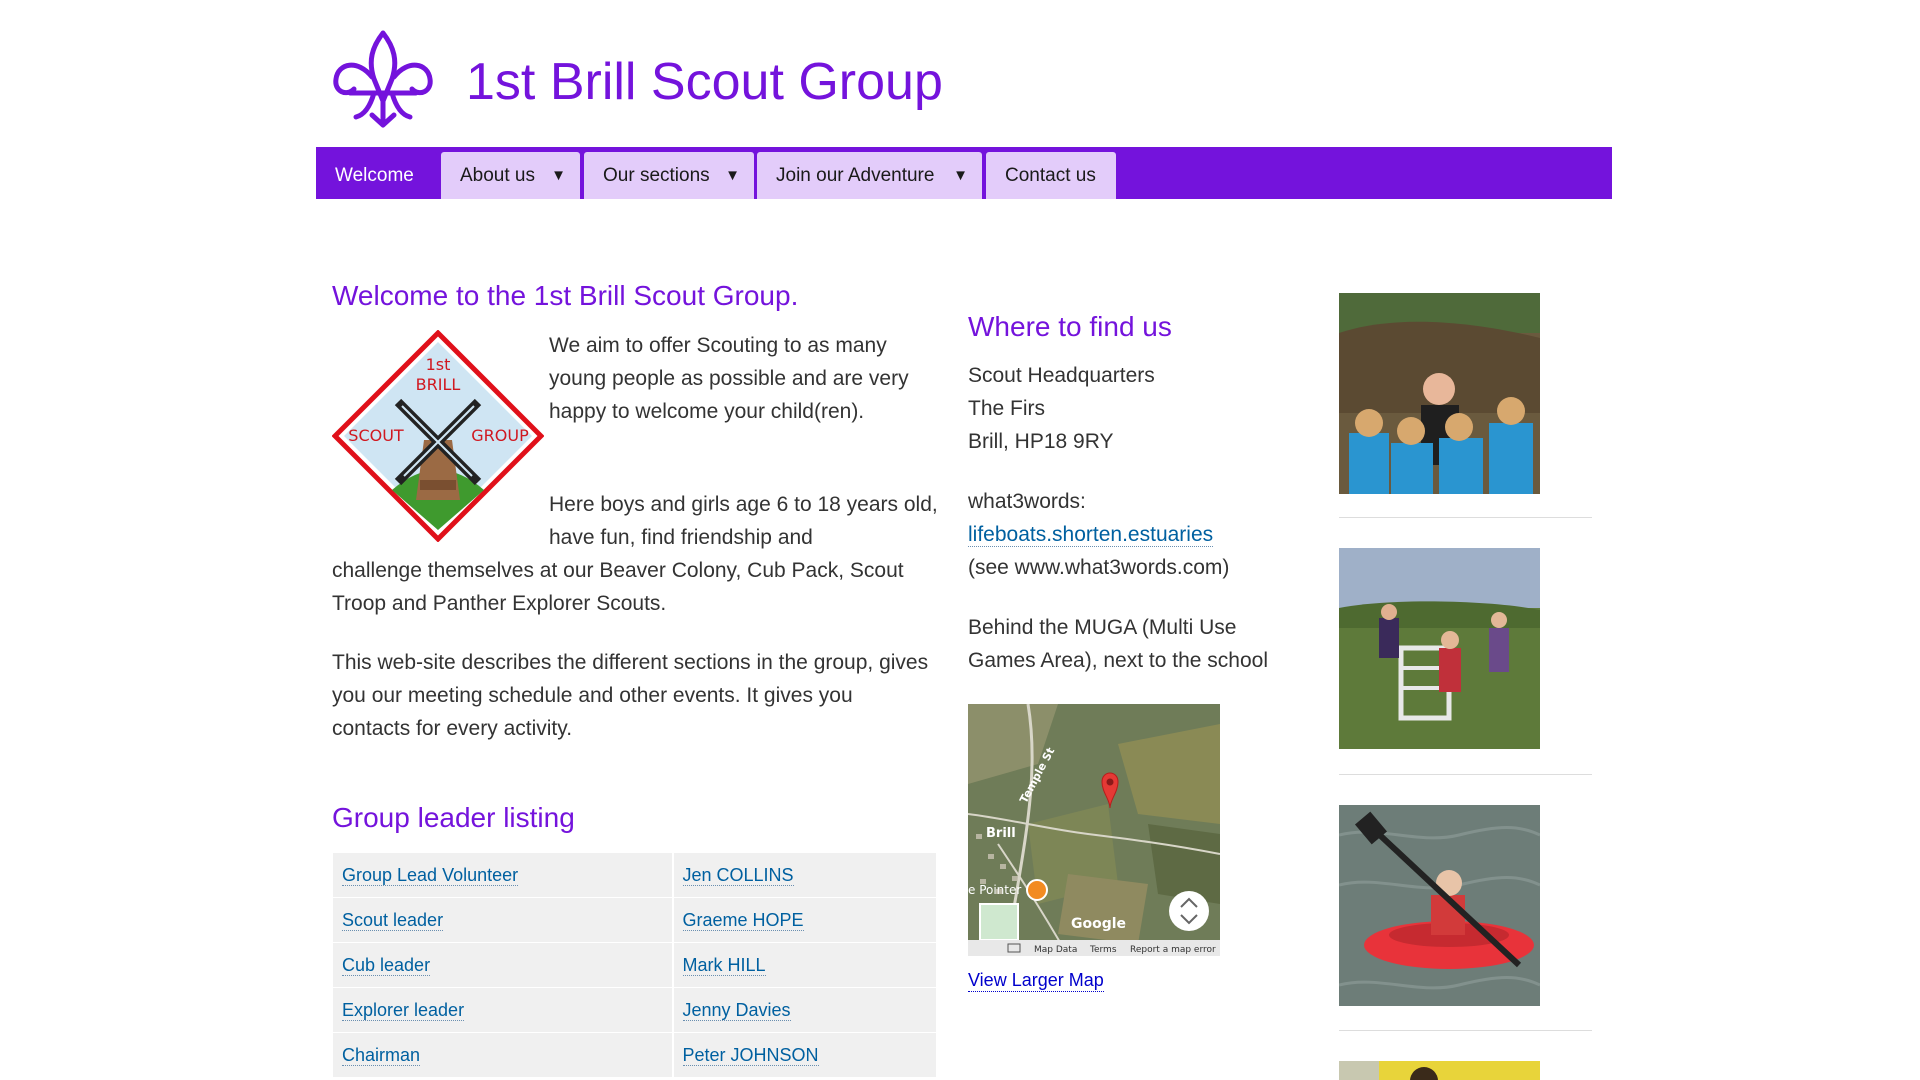 The width and height of the screenshot is (1920, 1080). I want to click on table-row: Chairman Peter JOHNSON, so click(635, 1055).